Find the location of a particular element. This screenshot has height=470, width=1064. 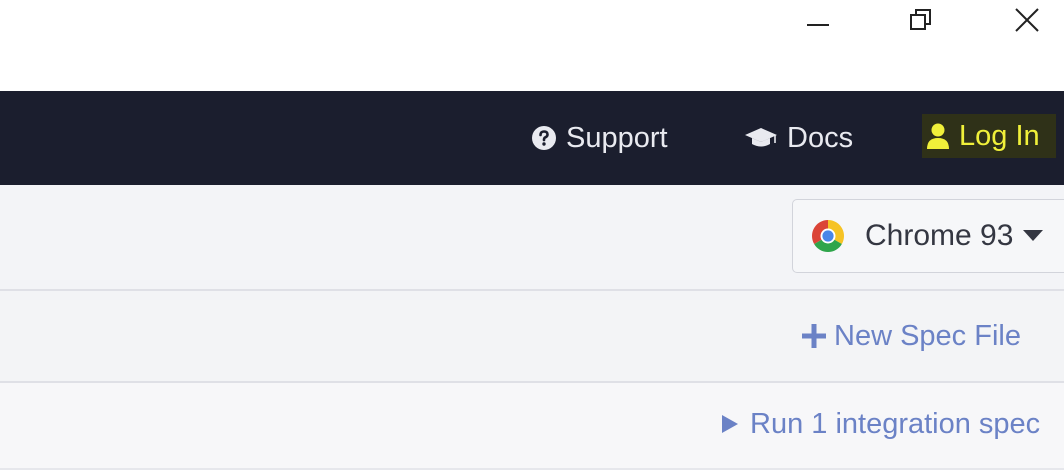

docs-link: Docs is located at coordinates (798, 138).